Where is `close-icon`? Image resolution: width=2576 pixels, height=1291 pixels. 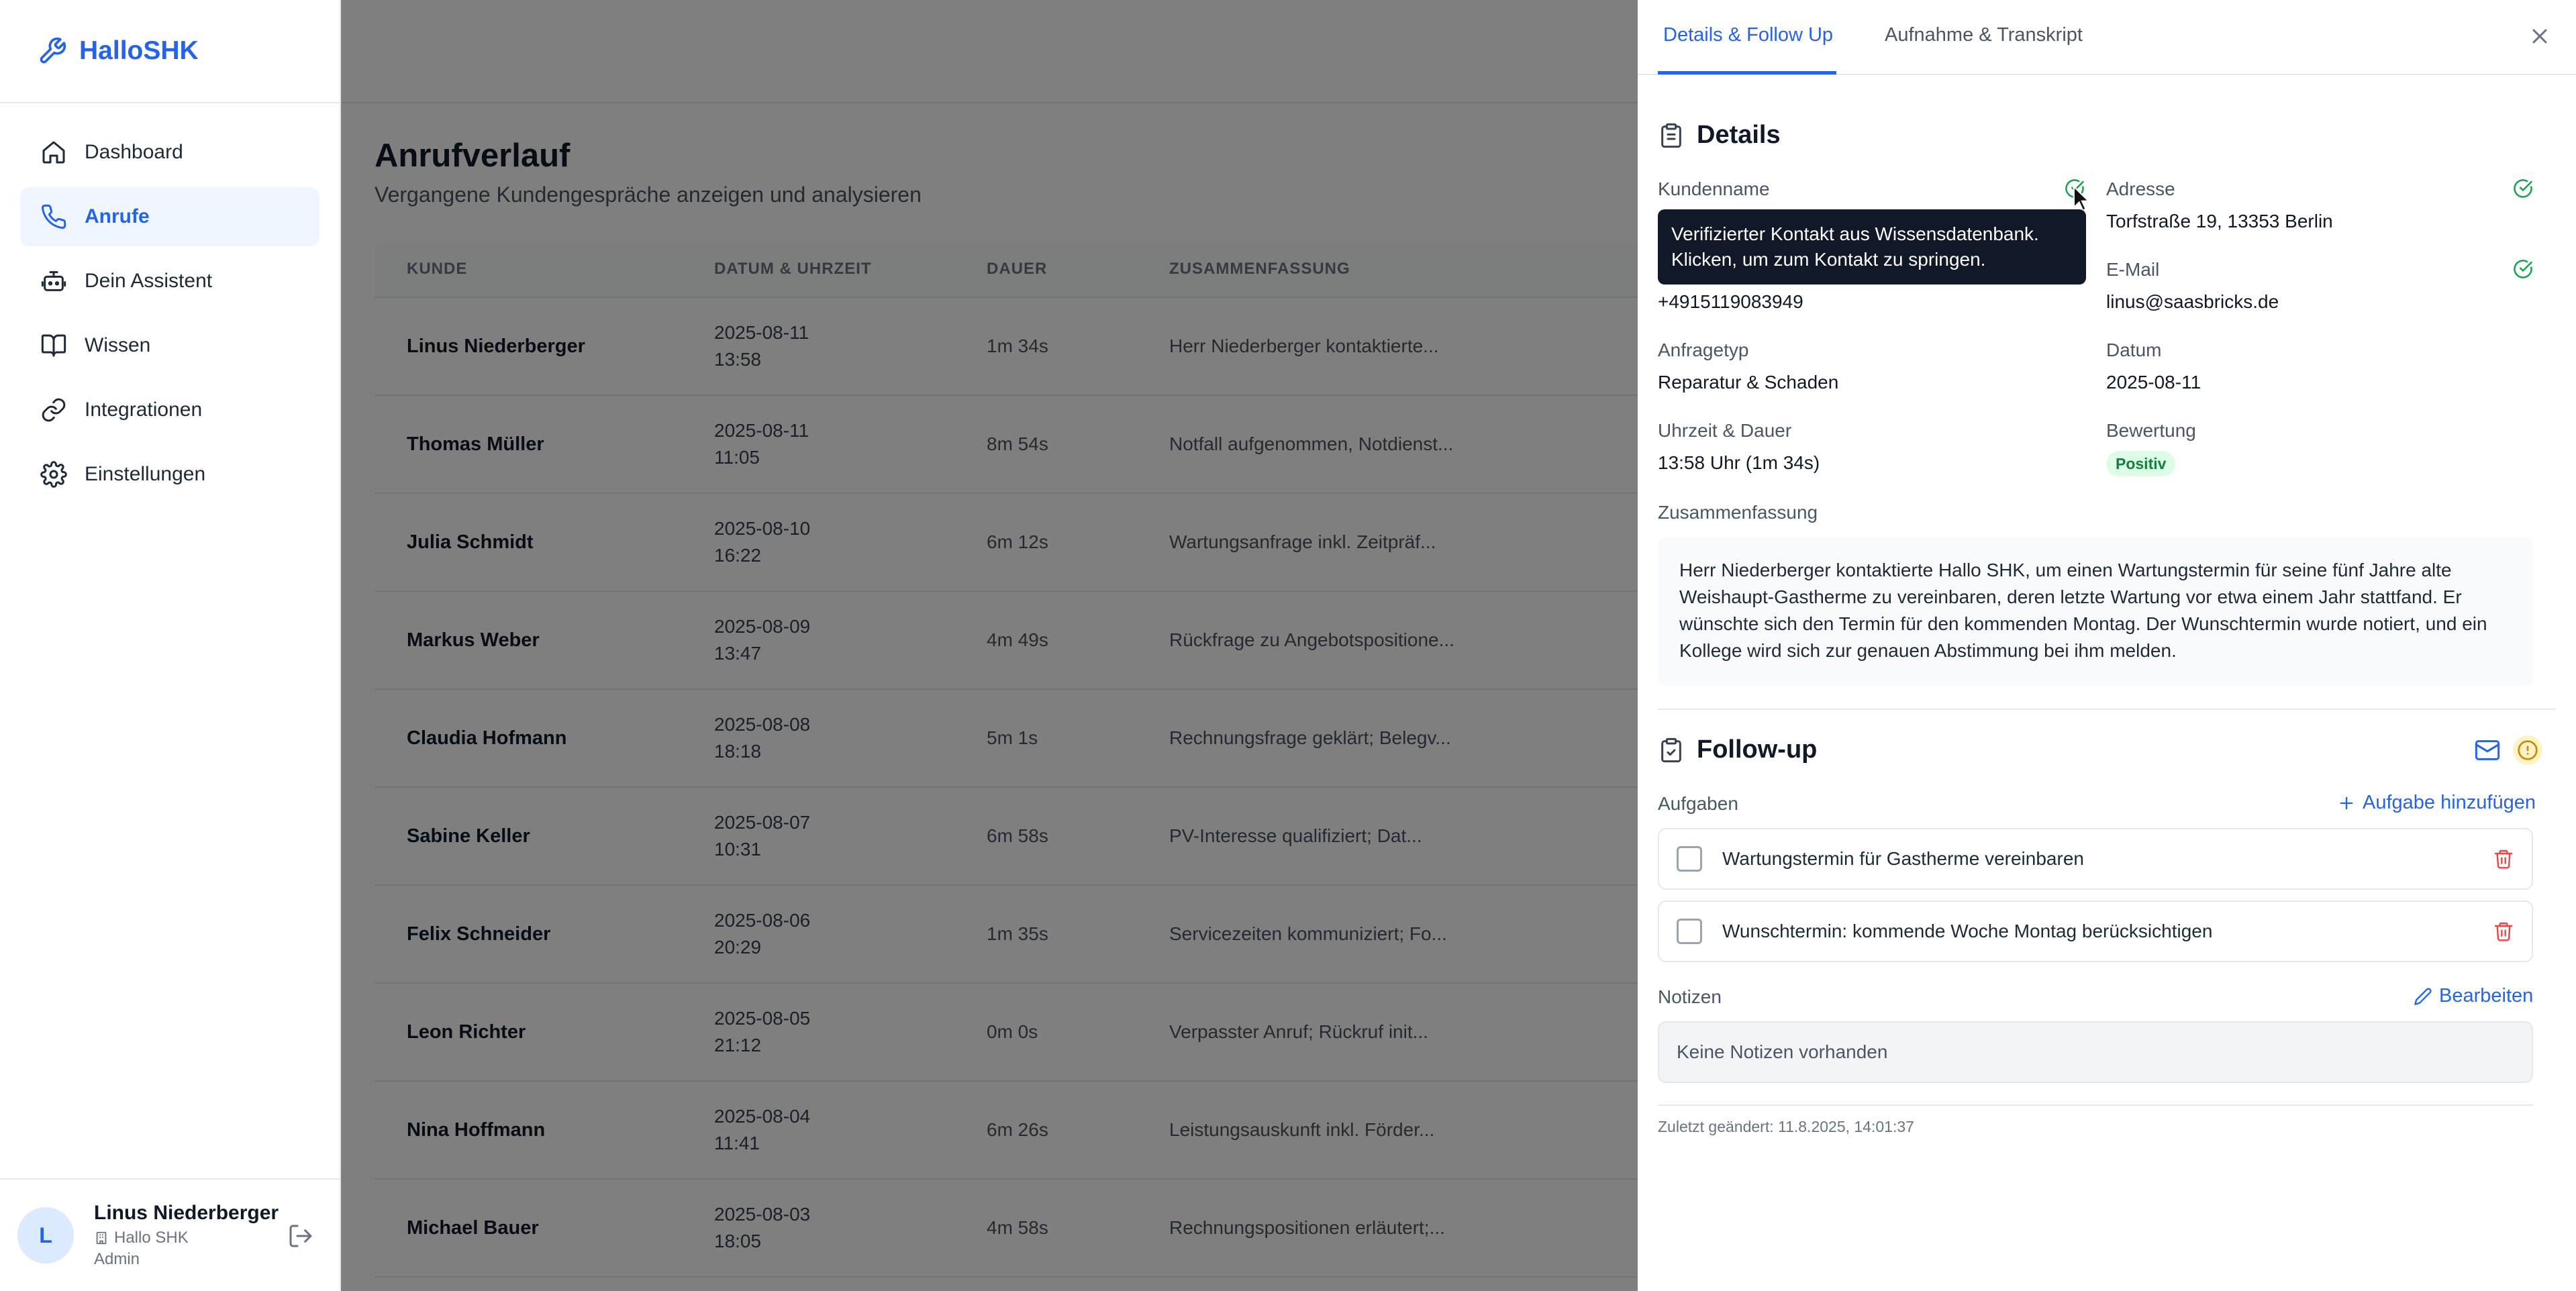
close-icon is located at coordinates (2540, 36).